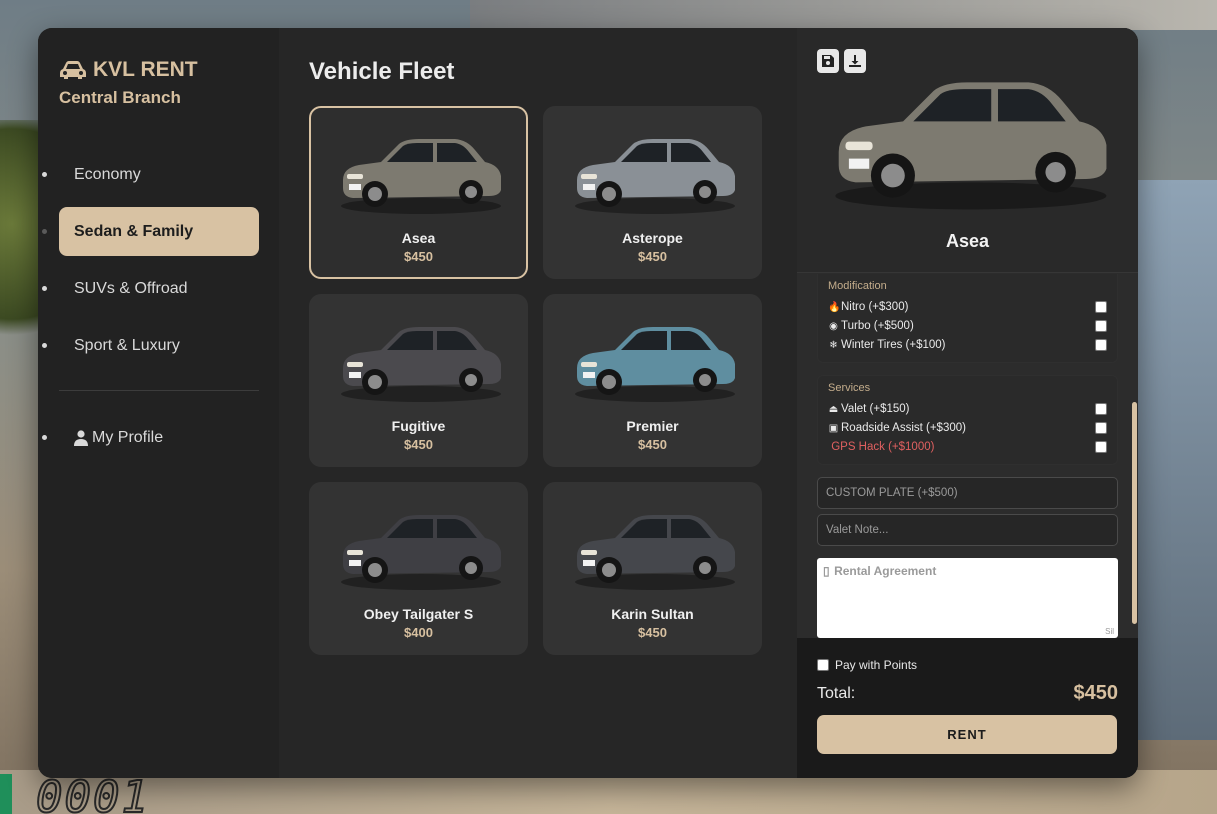  Describe the element at coordinates (877, 325) in the screenshot. I see `option-label: Turbo (+$500)` at that location.